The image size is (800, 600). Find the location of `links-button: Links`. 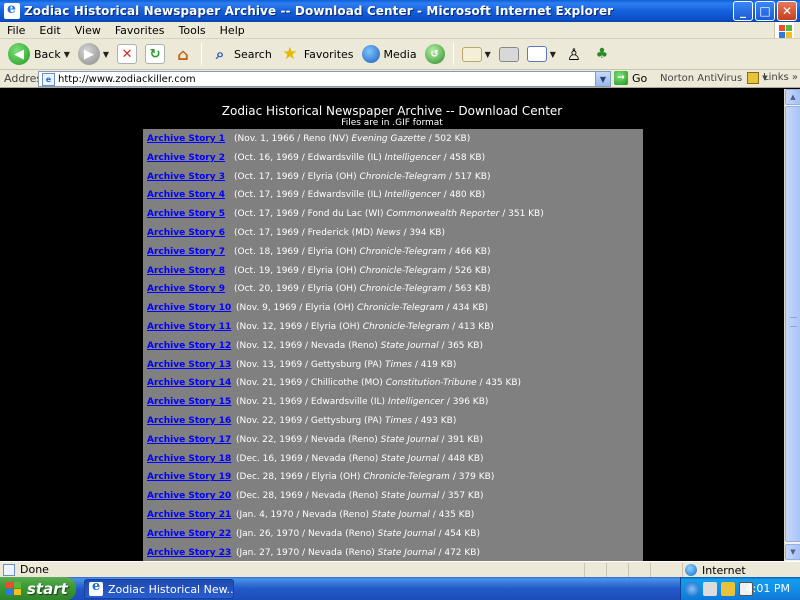

links-button: Links is located at coordinates (780, 77).